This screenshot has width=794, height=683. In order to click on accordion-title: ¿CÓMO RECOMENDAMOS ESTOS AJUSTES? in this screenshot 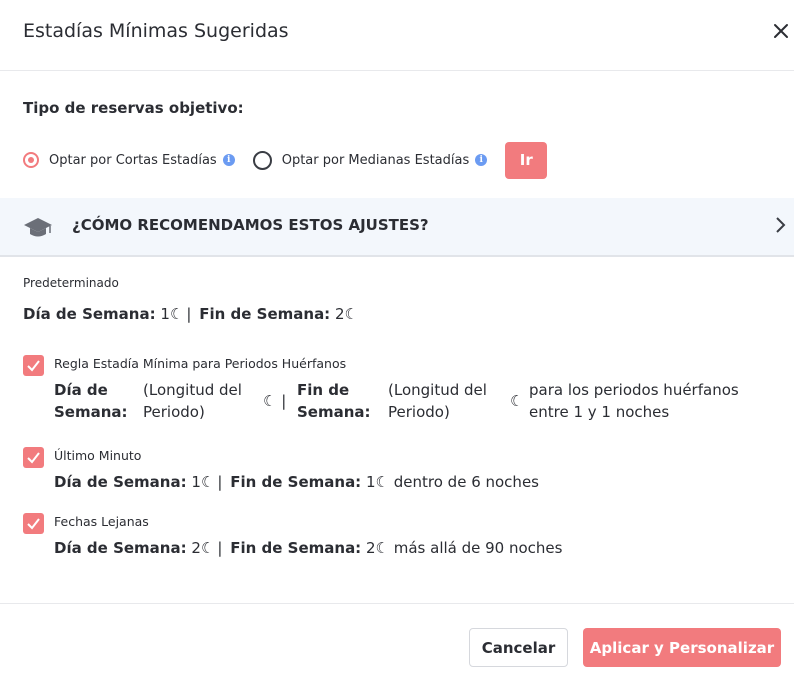, I will do `click(250, 225)`.